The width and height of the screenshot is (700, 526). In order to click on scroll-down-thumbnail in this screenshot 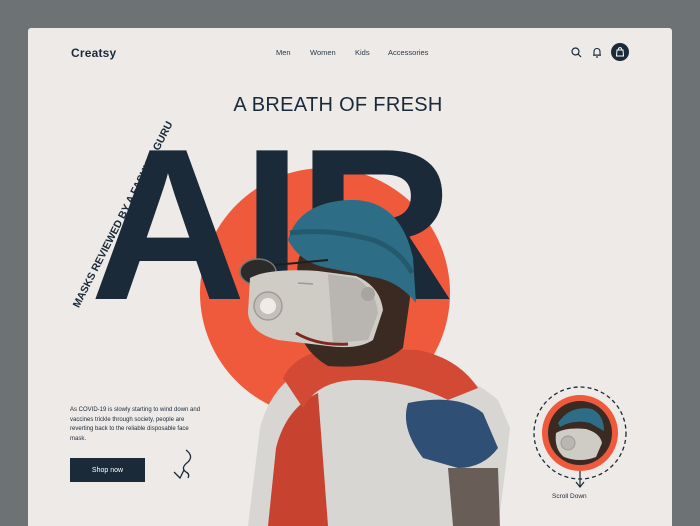, I will do `click(580, 438)`.